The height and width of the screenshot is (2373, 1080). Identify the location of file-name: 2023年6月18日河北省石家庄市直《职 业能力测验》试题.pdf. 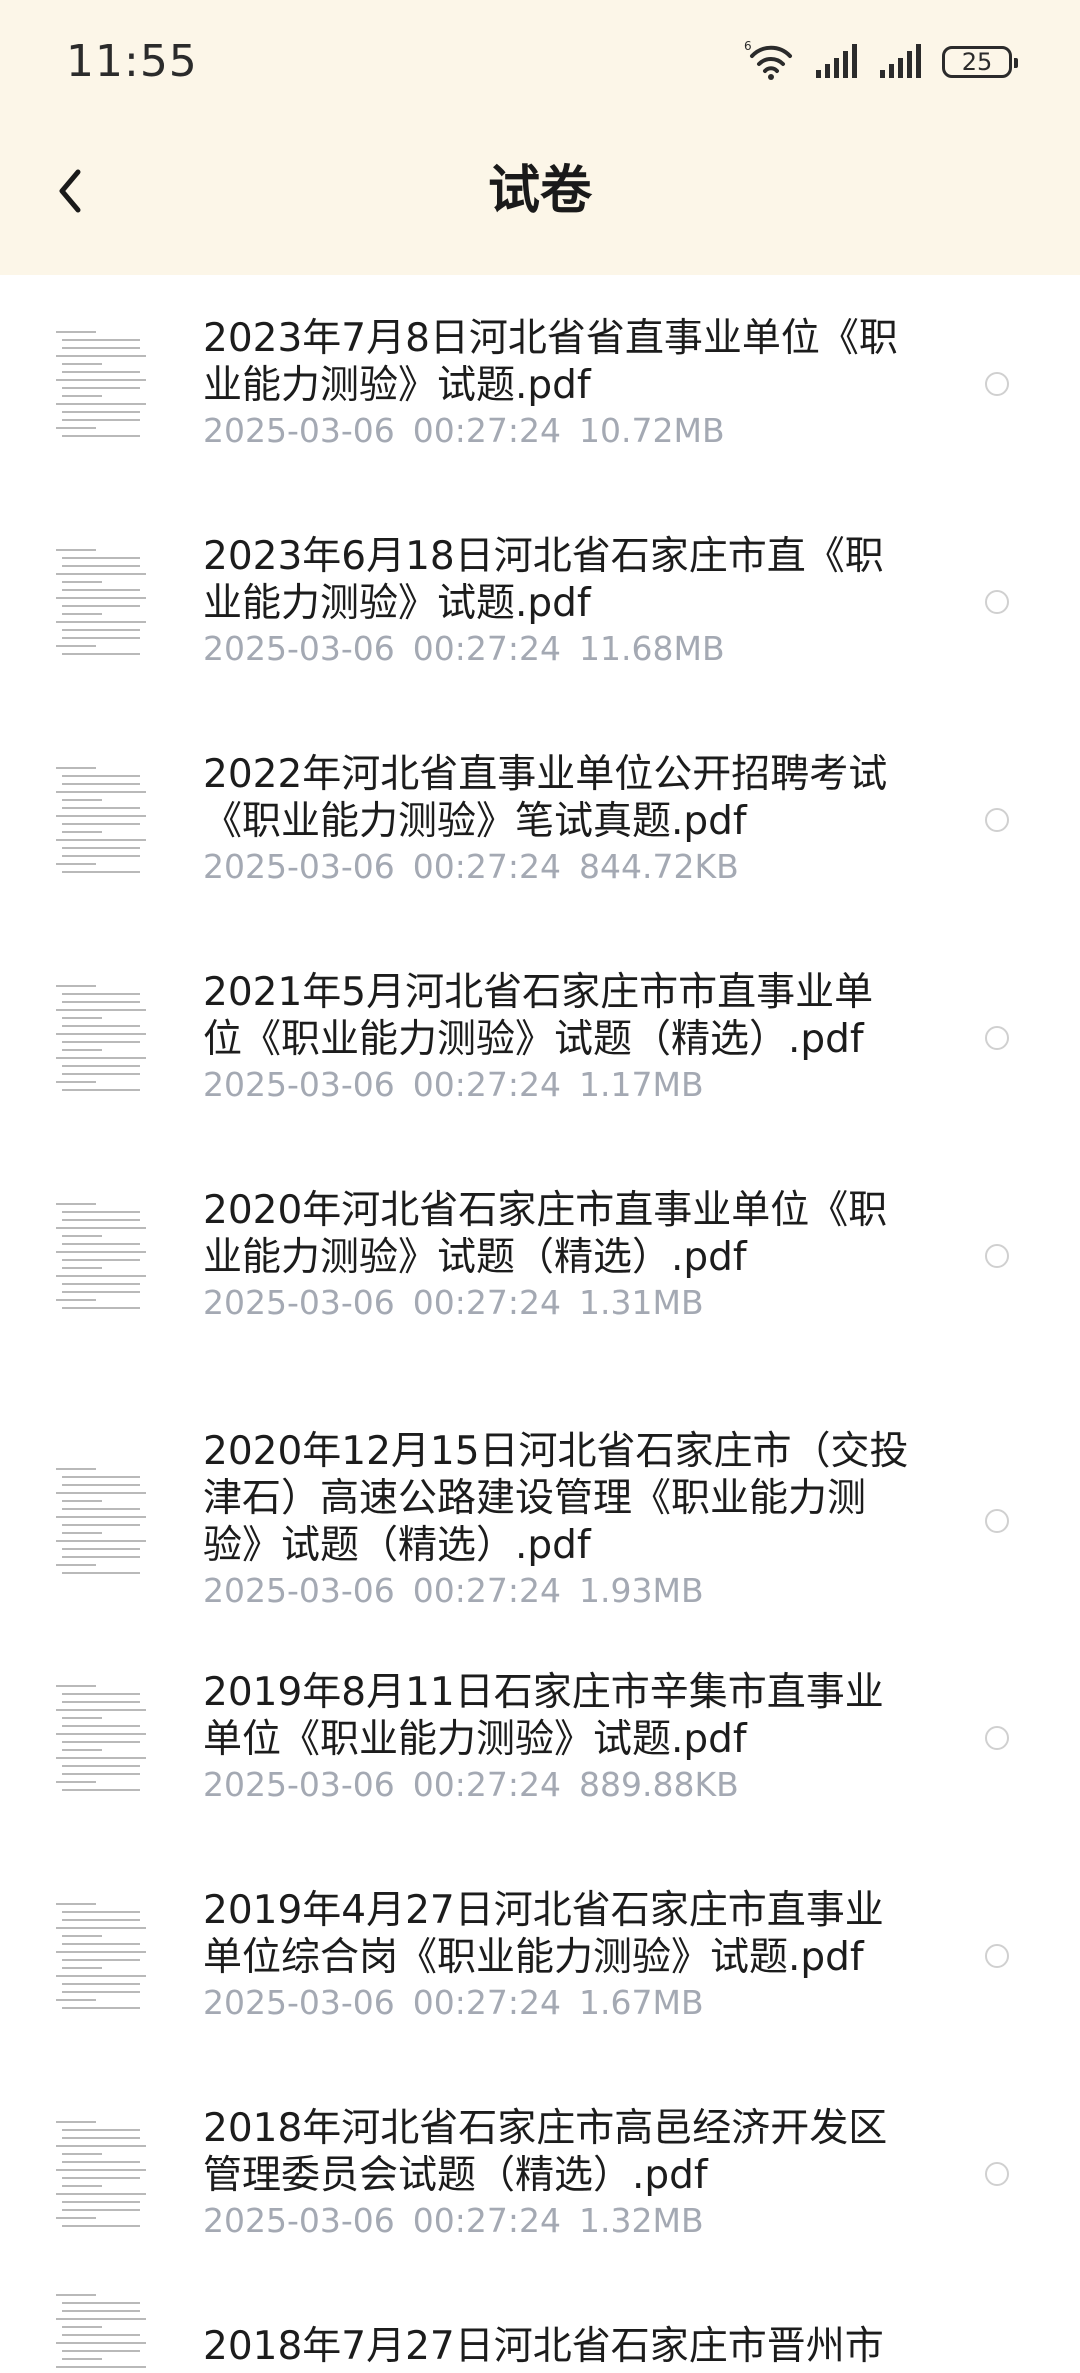
(543, 580).